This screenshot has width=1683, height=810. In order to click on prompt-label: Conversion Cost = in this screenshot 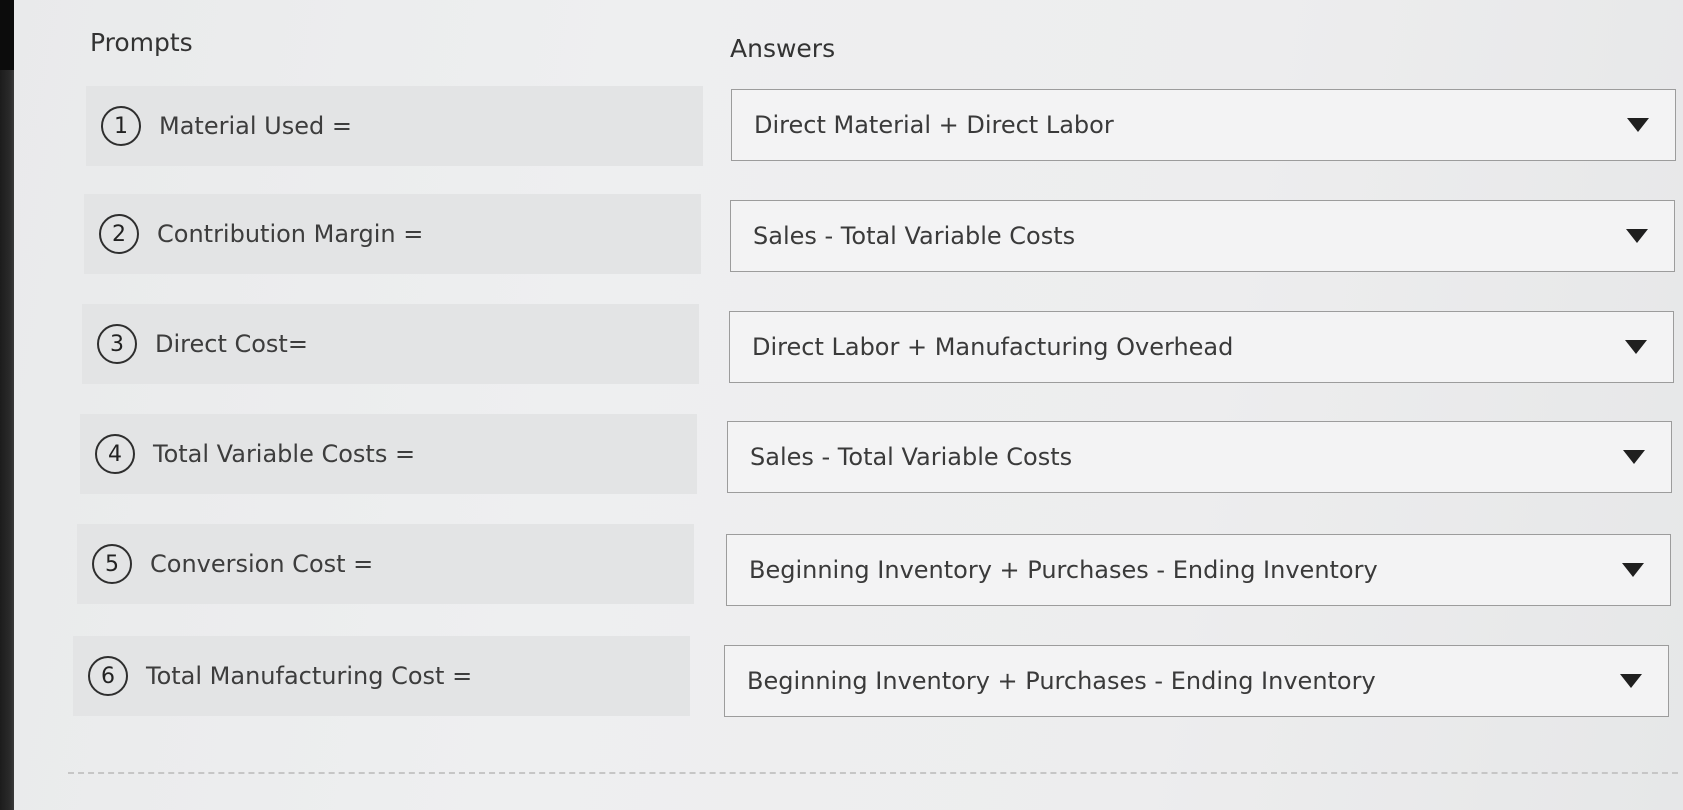, I will do `click(262, 564)`.